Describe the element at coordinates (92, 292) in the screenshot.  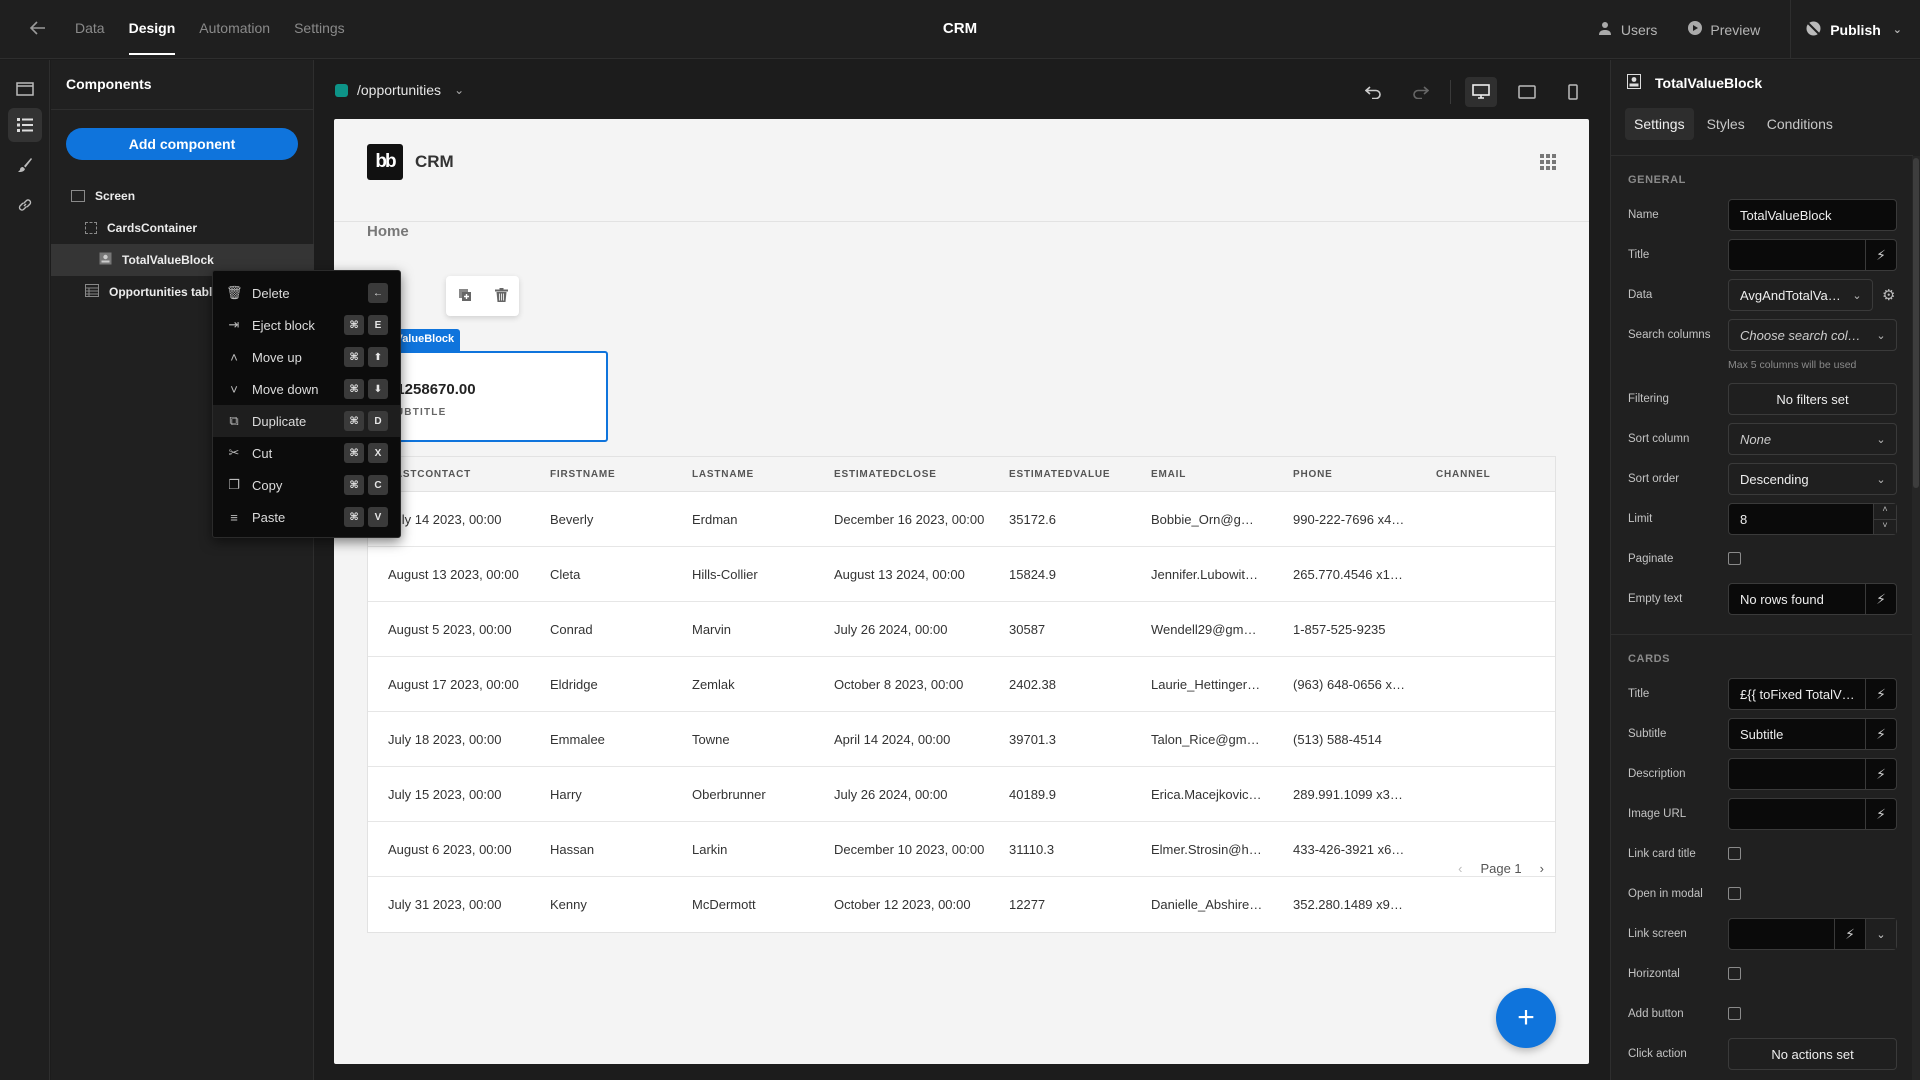
I see `table-icon` at that location.